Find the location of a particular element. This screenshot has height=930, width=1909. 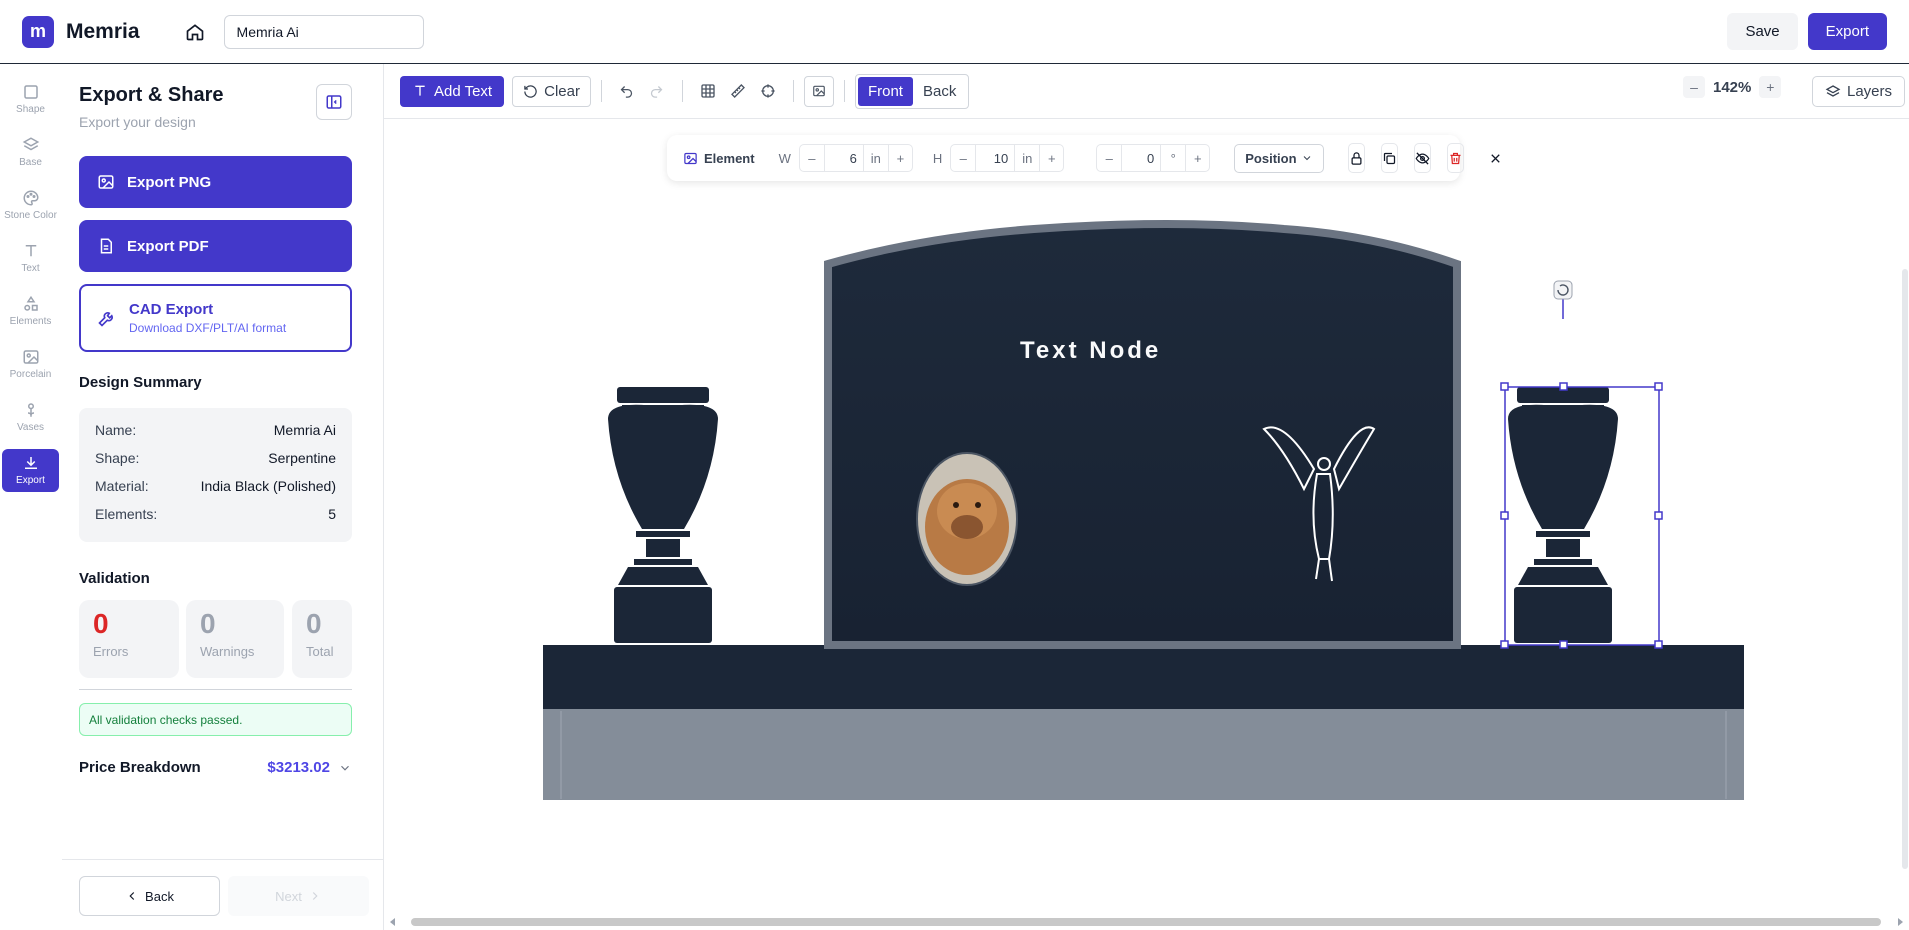

home-button is located at coordinates (195, 32).